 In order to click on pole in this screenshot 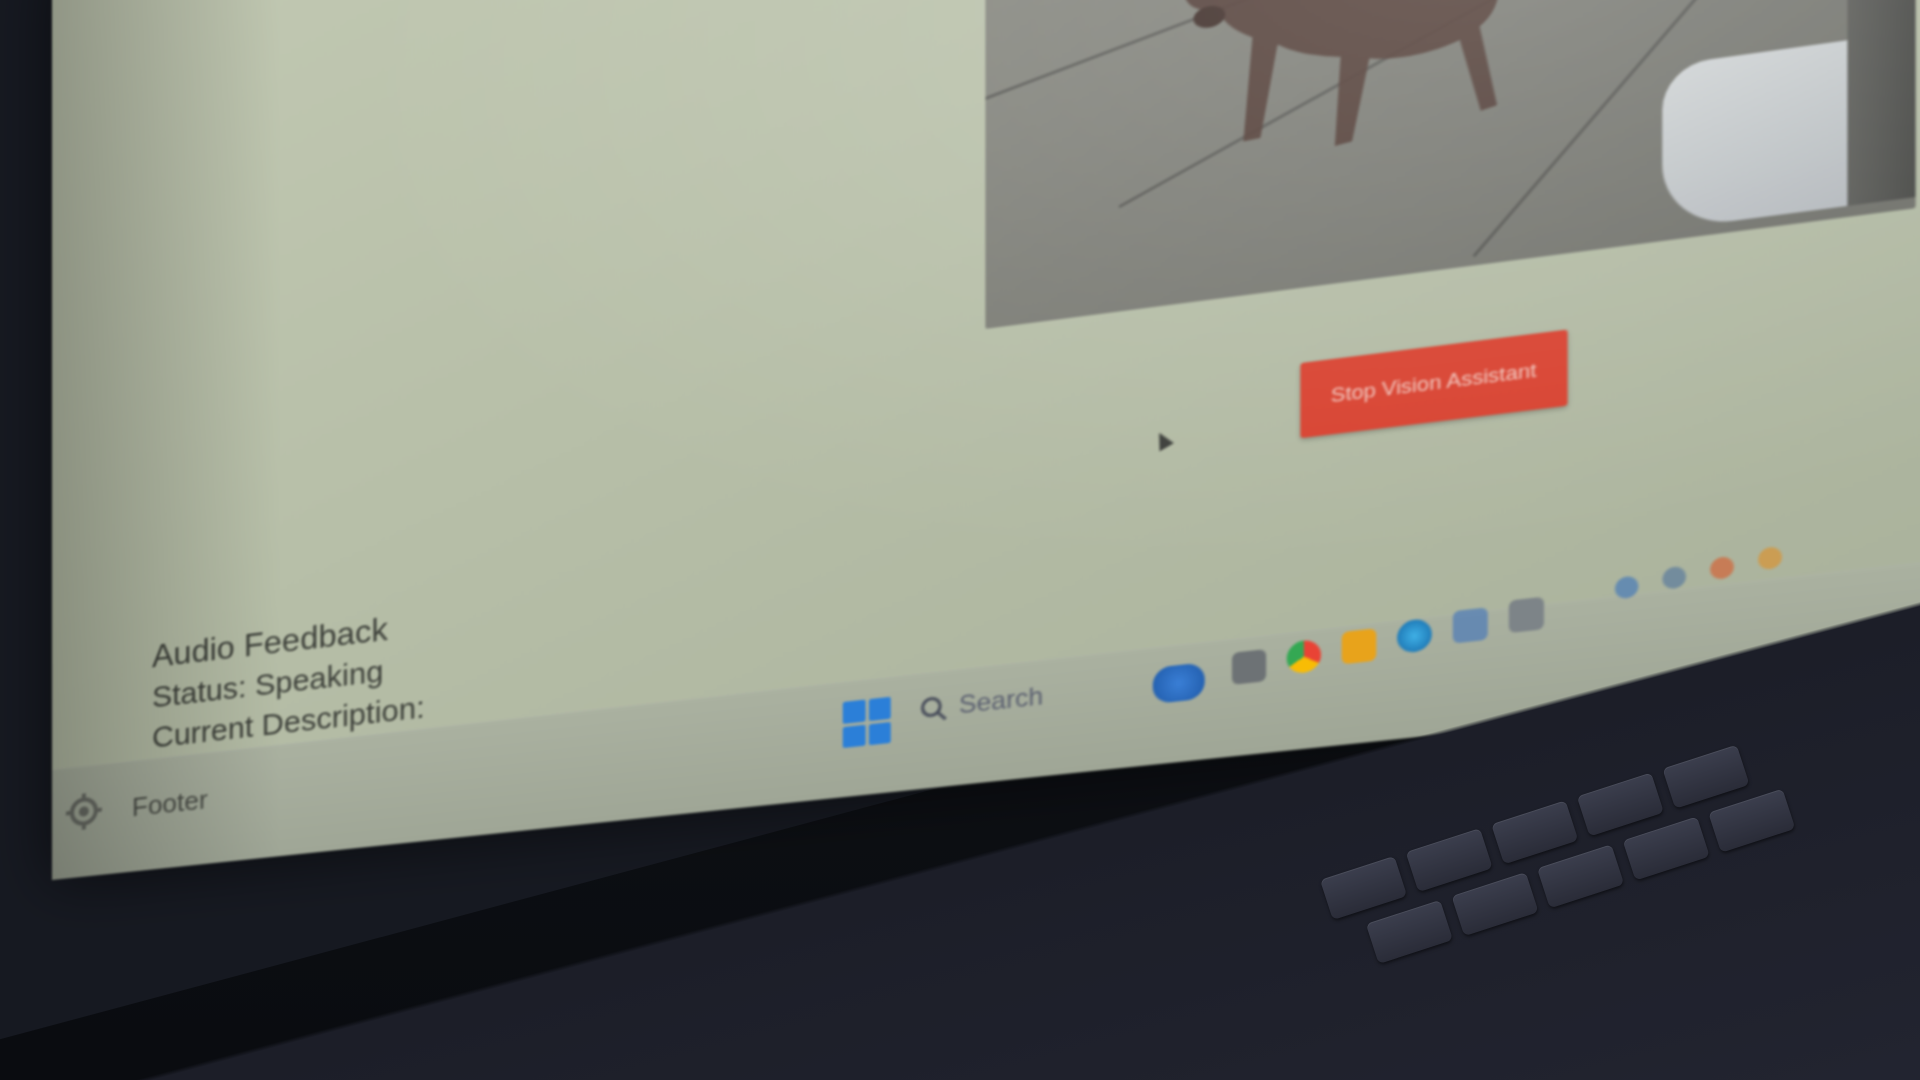, I will do `click(1881, 103)`.